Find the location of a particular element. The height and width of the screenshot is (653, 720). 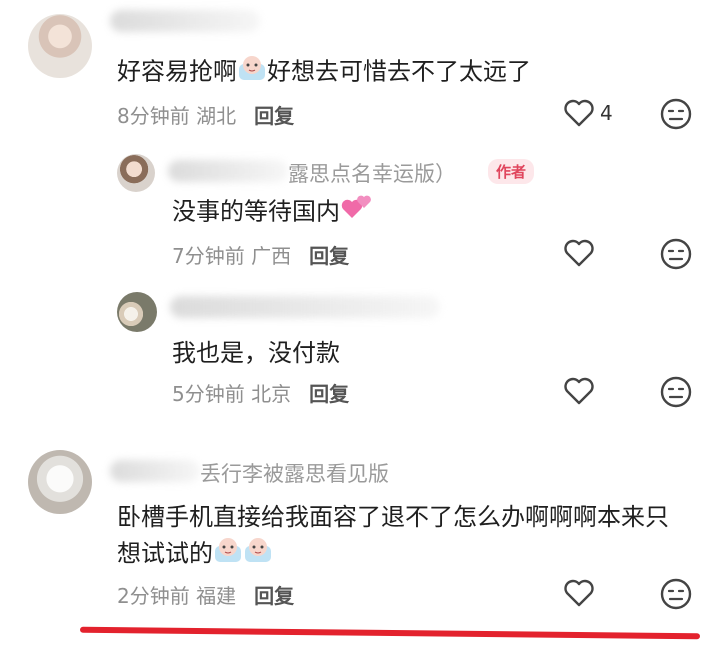

comment-meta: 5分钟前 北京 回复 is located at coordinates (261, 394).